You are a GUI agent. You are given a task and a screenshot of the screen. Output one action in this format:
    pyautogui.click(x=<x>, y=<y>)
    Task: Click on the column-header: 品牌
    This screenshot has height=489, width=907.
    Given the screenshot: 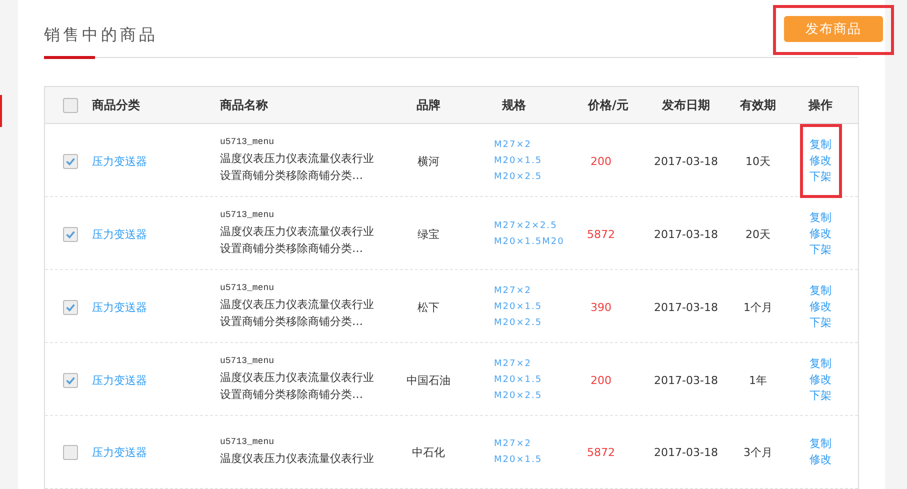 What is the action you would take?
    pyautogui.click(x=428, y=105)
    